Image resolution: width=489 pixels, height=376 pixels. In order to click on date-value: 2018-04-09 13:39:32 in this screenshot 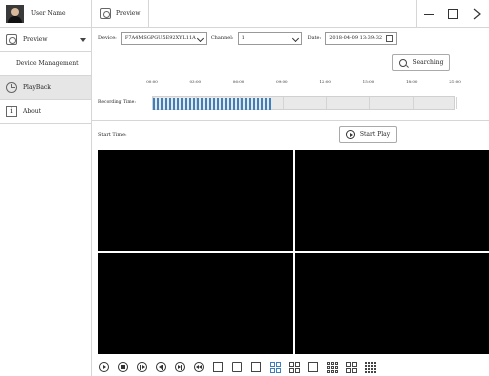, I will do `click(356, 38)`.